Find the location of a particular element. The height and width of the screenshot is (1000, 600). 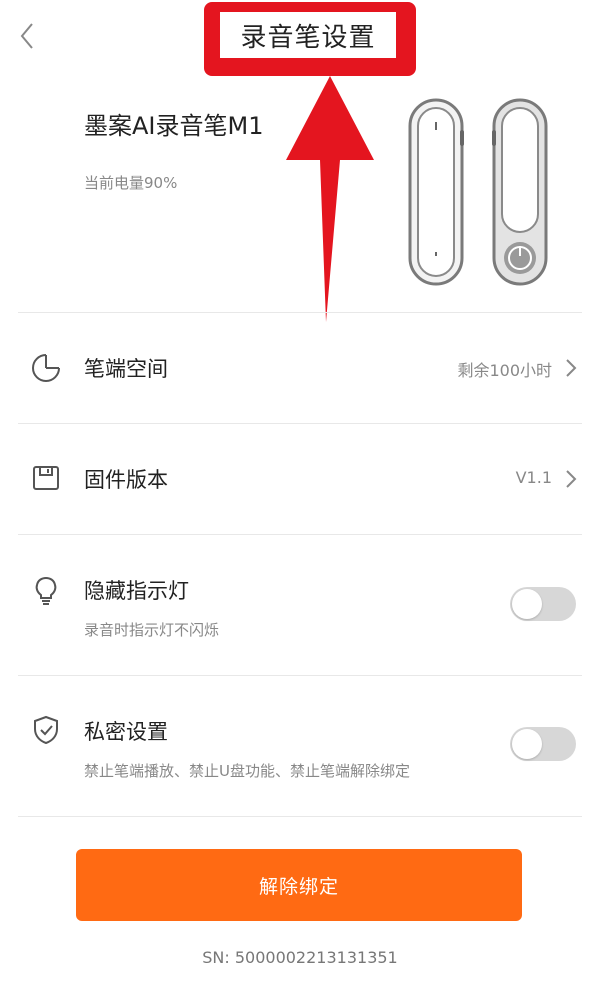

title-box: 录音笔设置 is located at coordinates (308, 35).